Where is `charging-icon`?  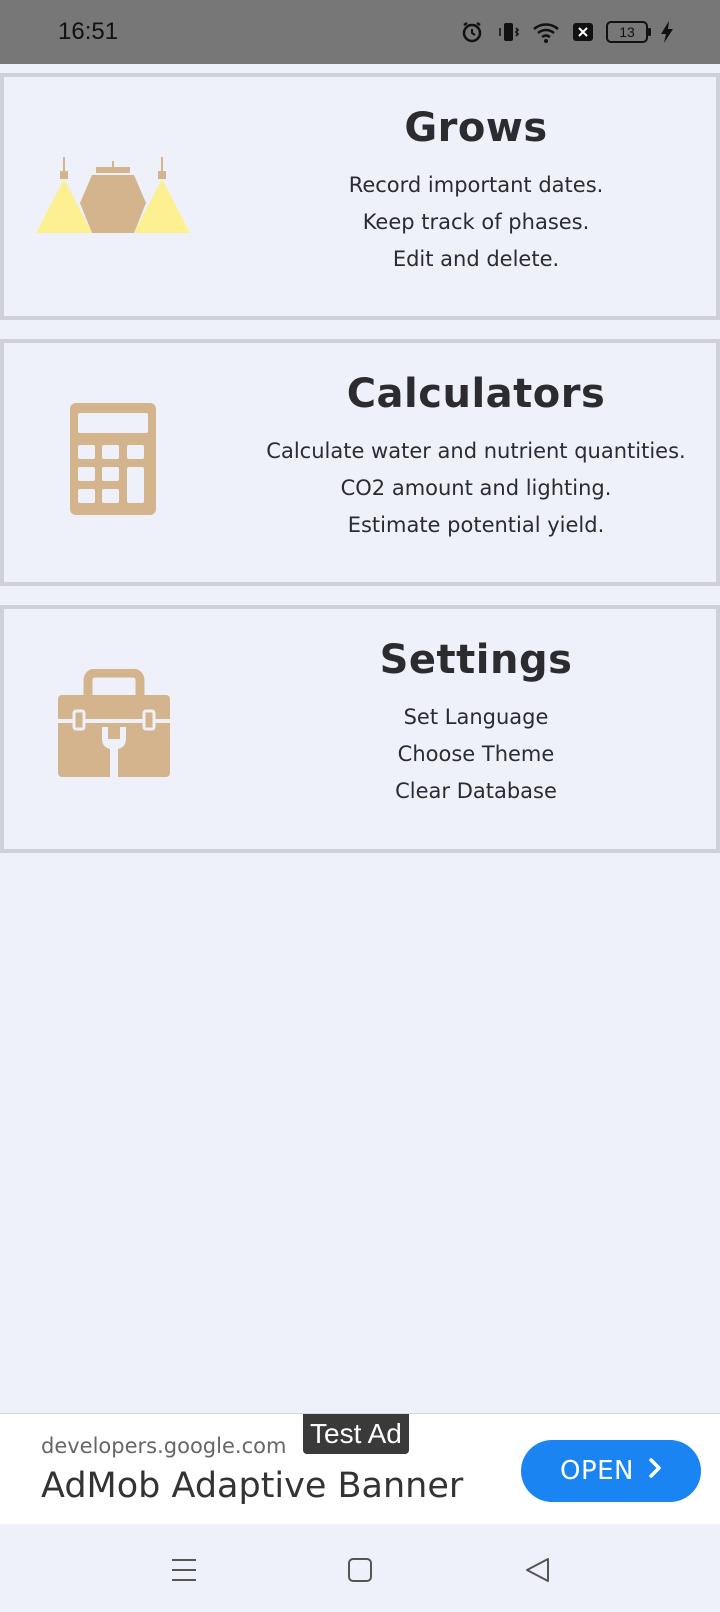 charging-icon is located at coordinates (667, 32).